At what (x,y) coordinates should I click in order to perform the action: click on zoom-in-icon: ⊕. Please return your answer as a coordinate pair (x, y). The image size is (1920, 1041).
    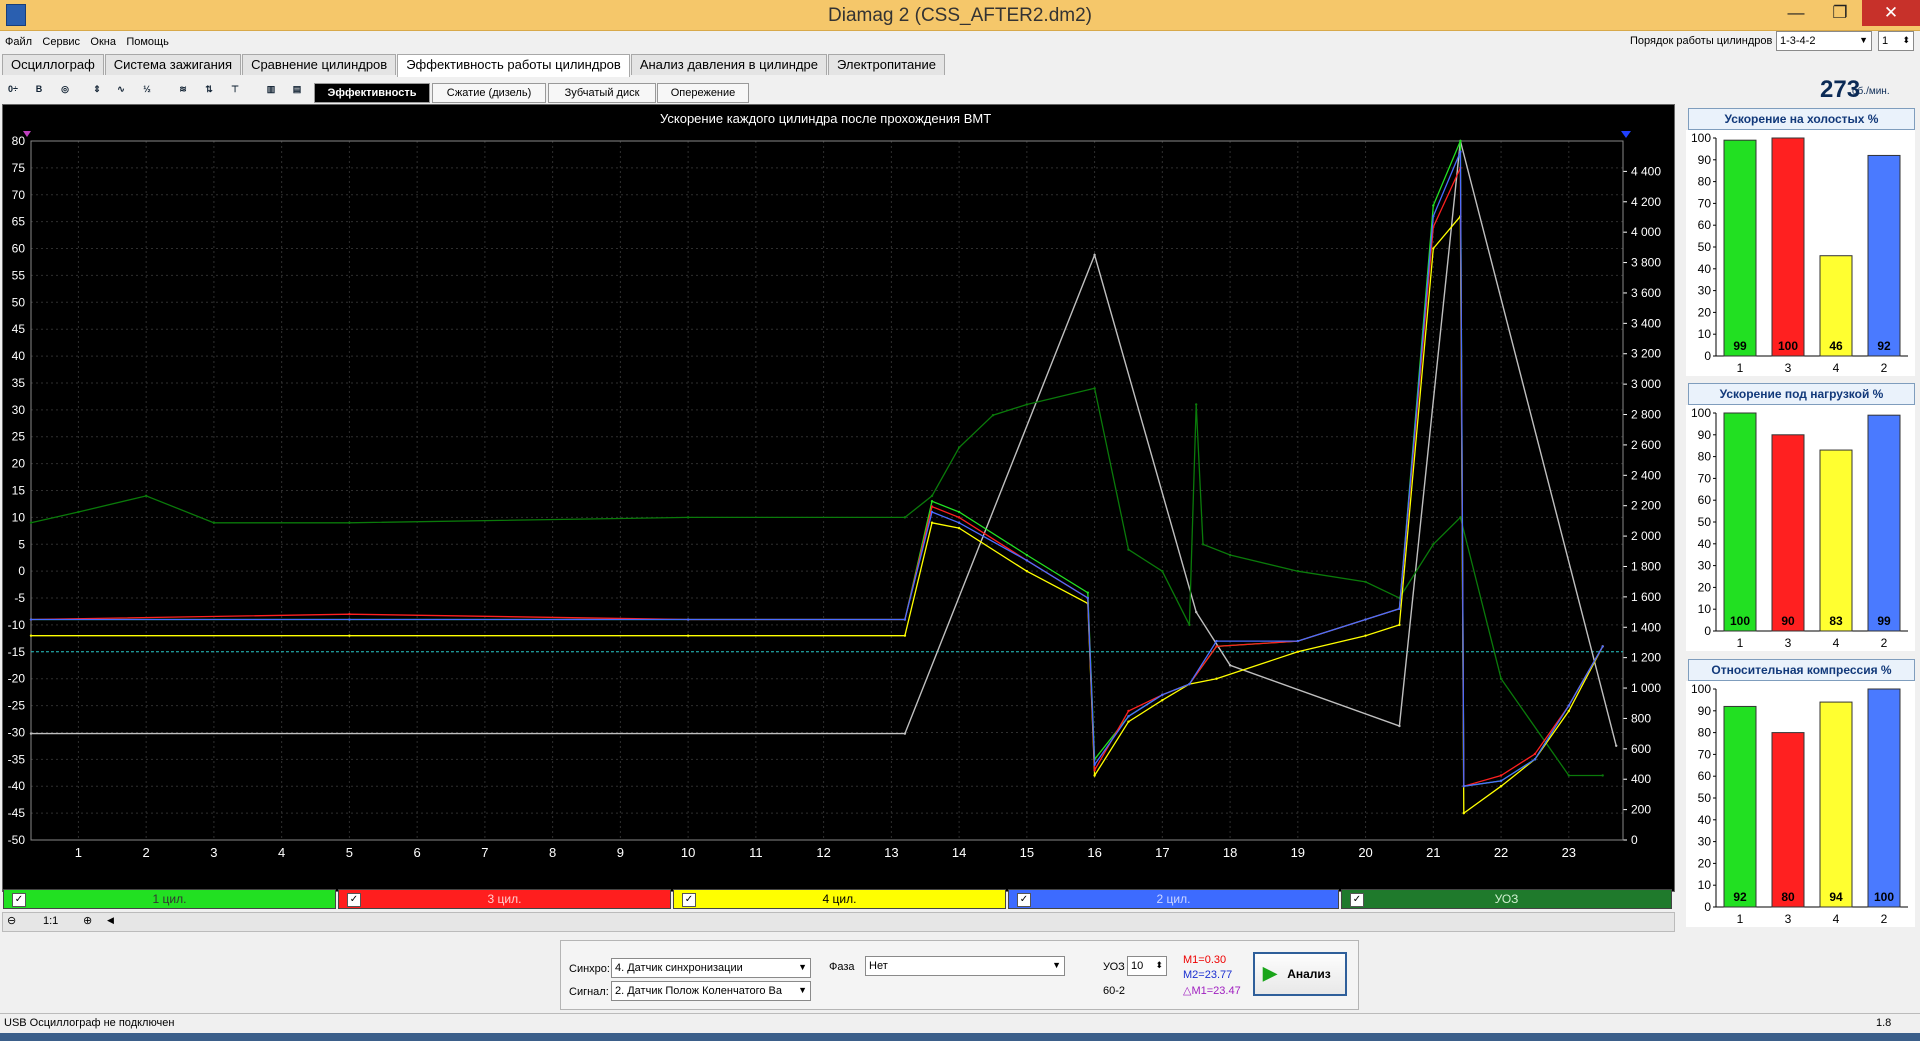
    Looking at the image, I should click on (87, 920).